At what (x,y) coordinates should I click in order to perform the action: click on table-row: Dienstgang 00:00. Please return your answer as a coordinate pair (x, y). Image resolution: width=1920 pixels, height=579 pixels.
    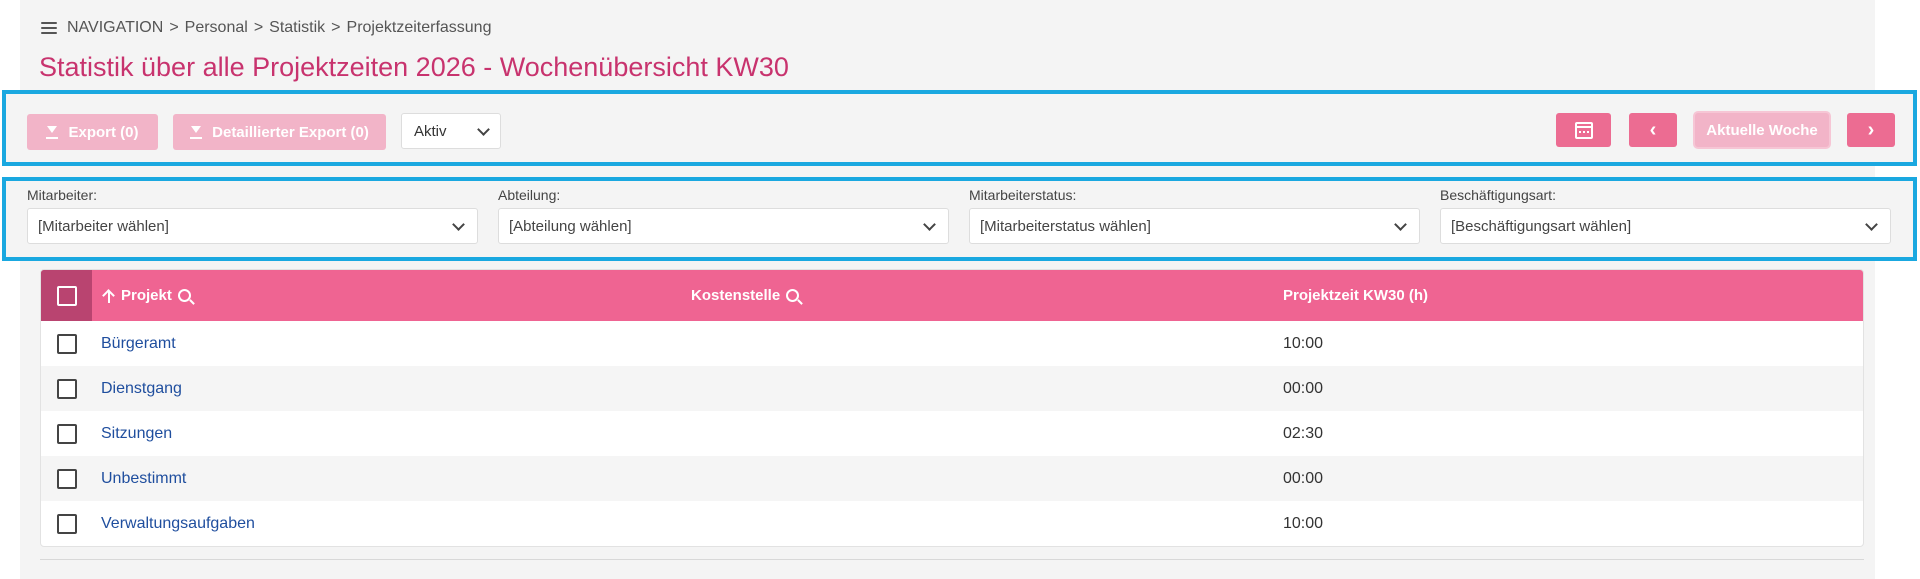
    Looking at the image, I should click on (952, 388).